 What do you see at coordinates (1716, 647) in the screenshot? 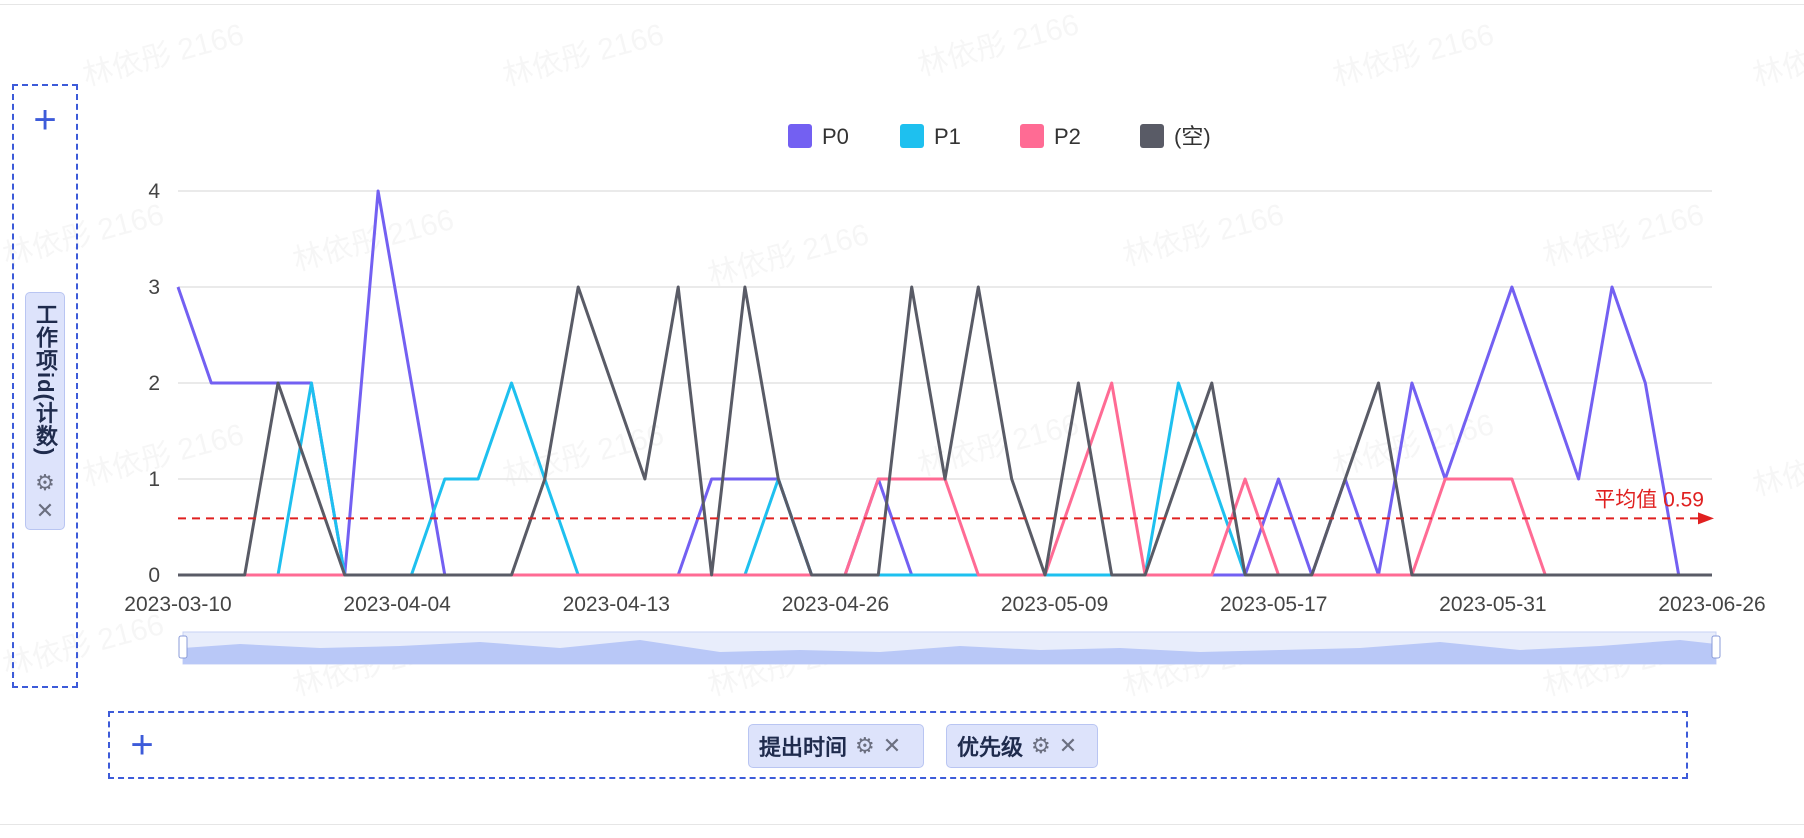
I see `zoom-handle-right` at bounding box center [1716, 647].